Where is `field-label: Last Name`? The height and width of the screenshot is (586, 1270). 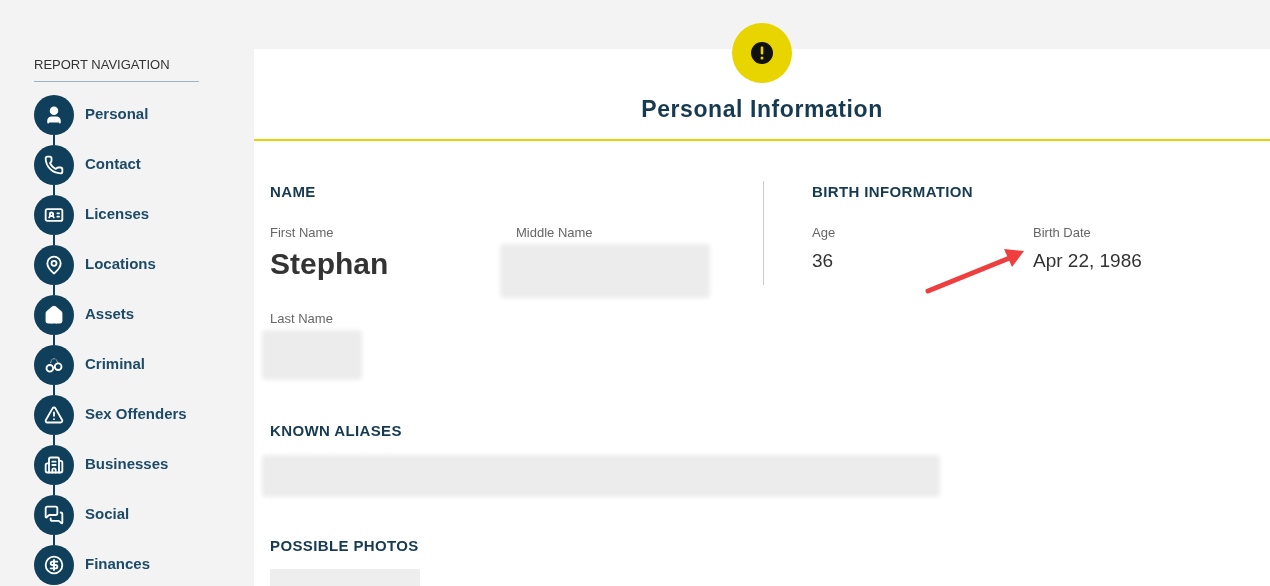 field-label: Last Name is located at coordinates (302, 318).